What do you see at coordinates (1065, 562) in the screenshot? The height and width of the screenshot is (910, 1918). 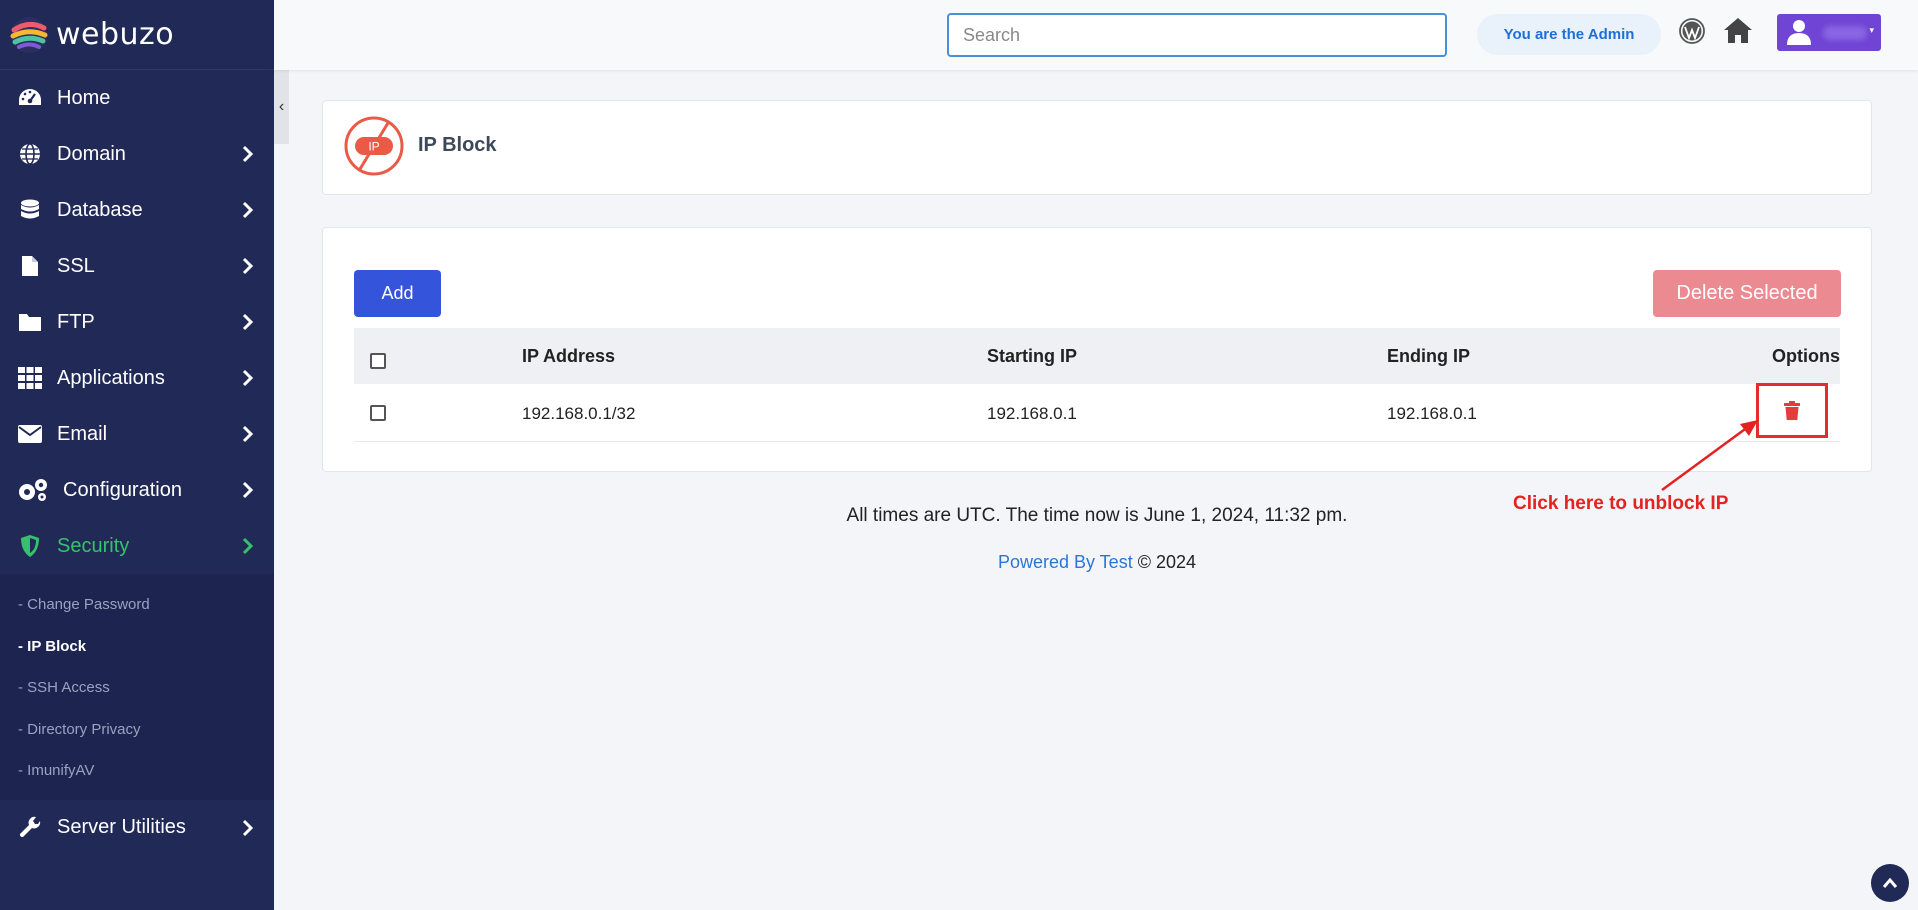 I see `powered-by-link: Powered By Test` at bounding box center [1065, 562].